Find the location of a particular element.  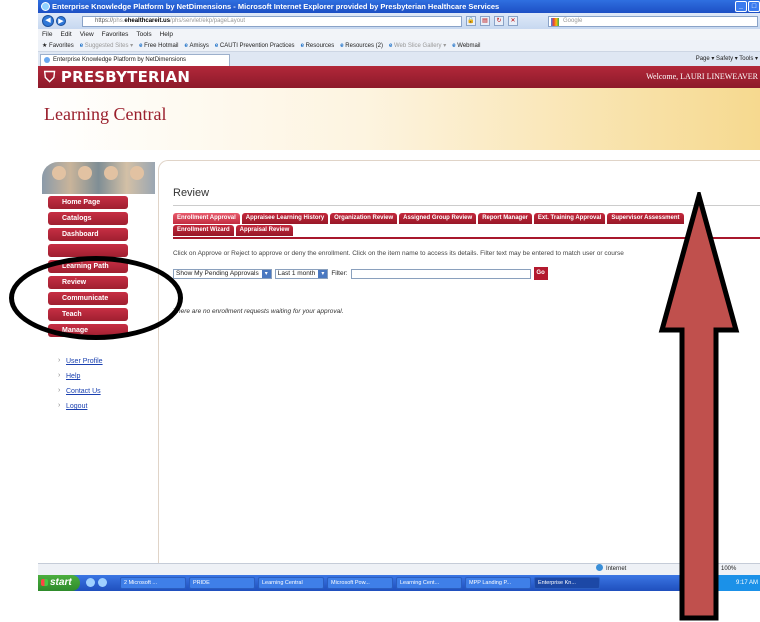

status-bar: Internet 100% is located at coordinates (399, 569).